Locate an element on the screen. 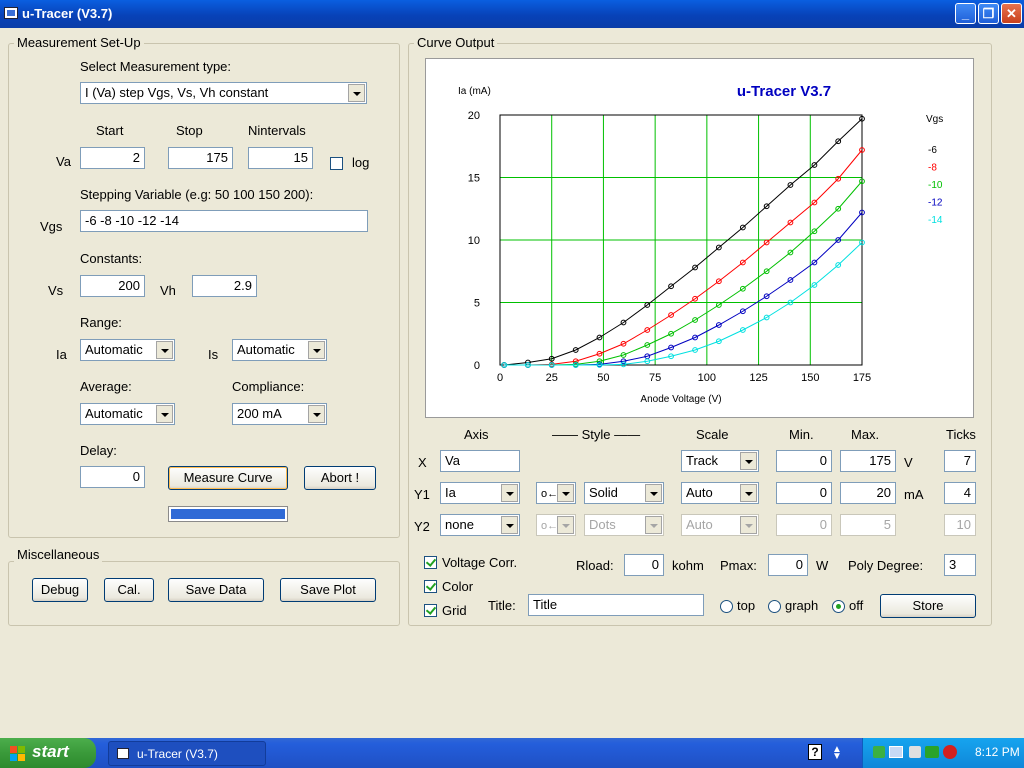 The height and width of the screenshot is (768, 1024). title-bar: u-Tracer (V3.7) _ ❐ ✕ is located at coordinates (512, 14).